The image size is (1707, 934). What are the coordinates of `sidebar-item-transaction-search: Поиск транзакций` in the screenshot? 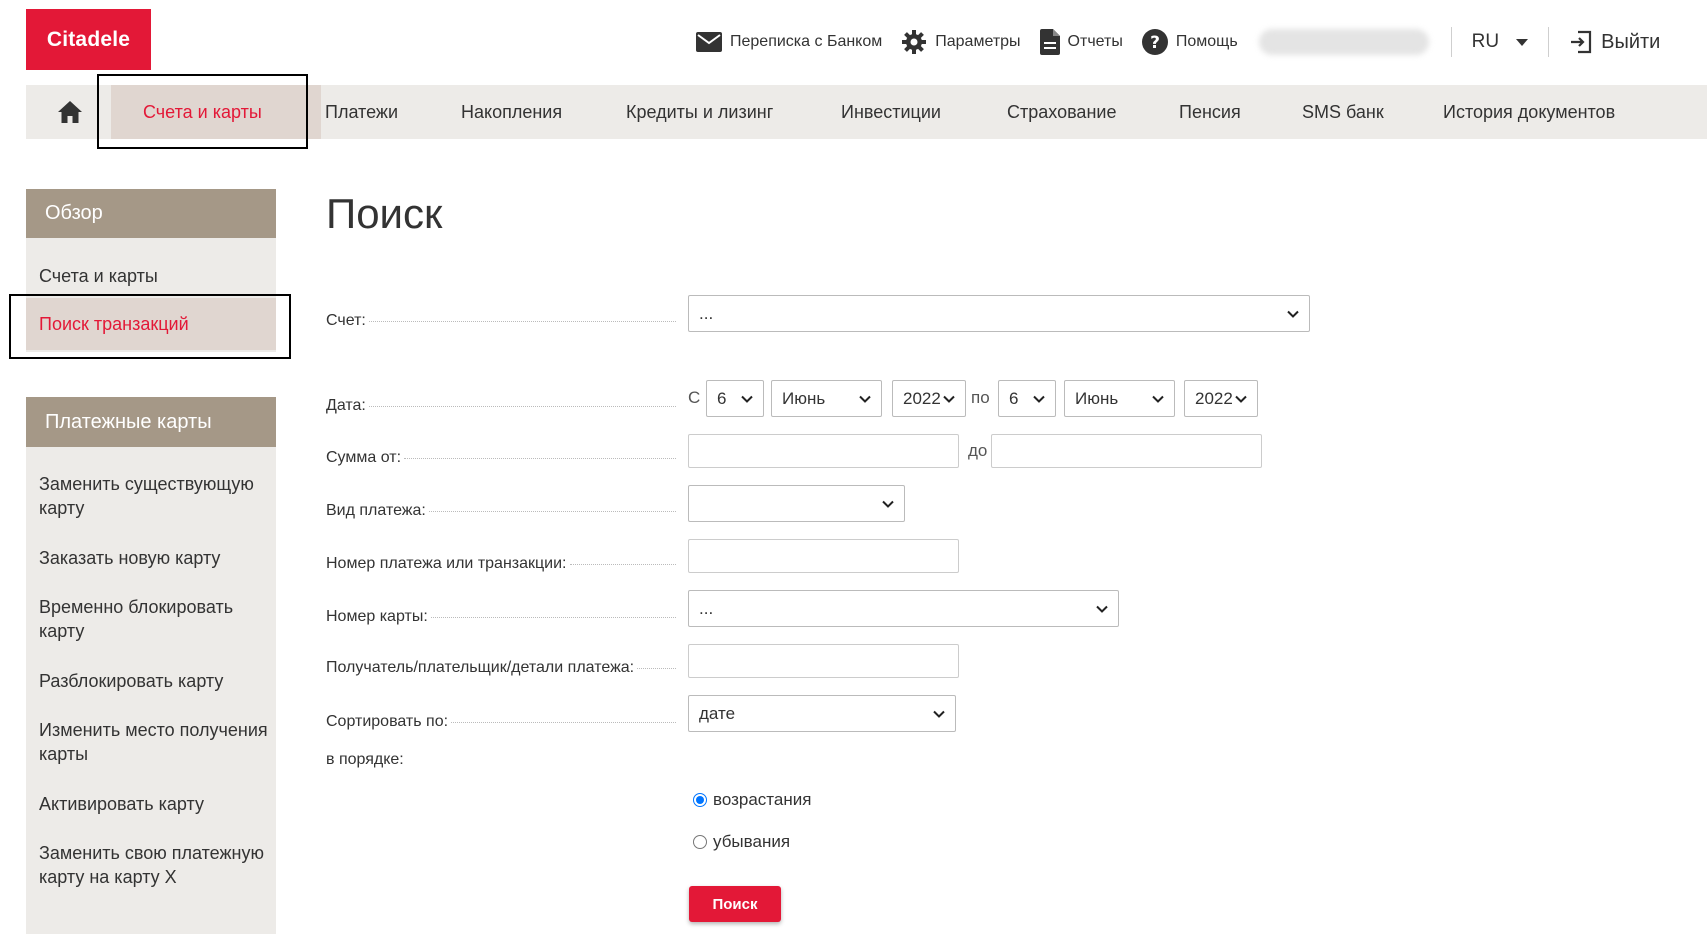 It's located at (154, 324).